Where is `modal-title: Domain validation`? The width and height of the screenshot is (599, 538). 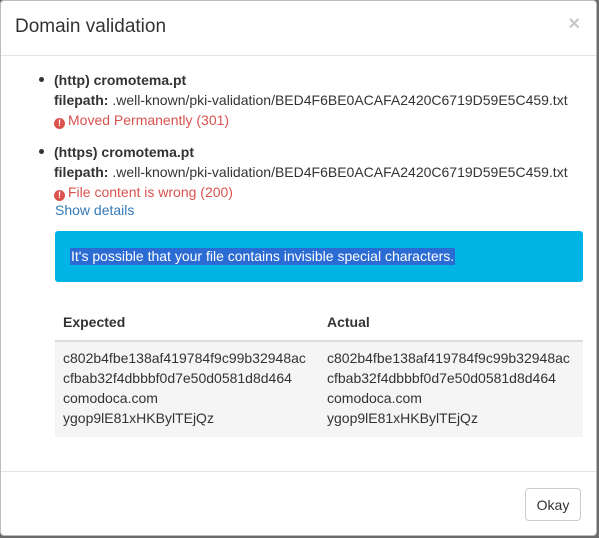 modal-title: Domain validation is located at coordinates (91, 26).